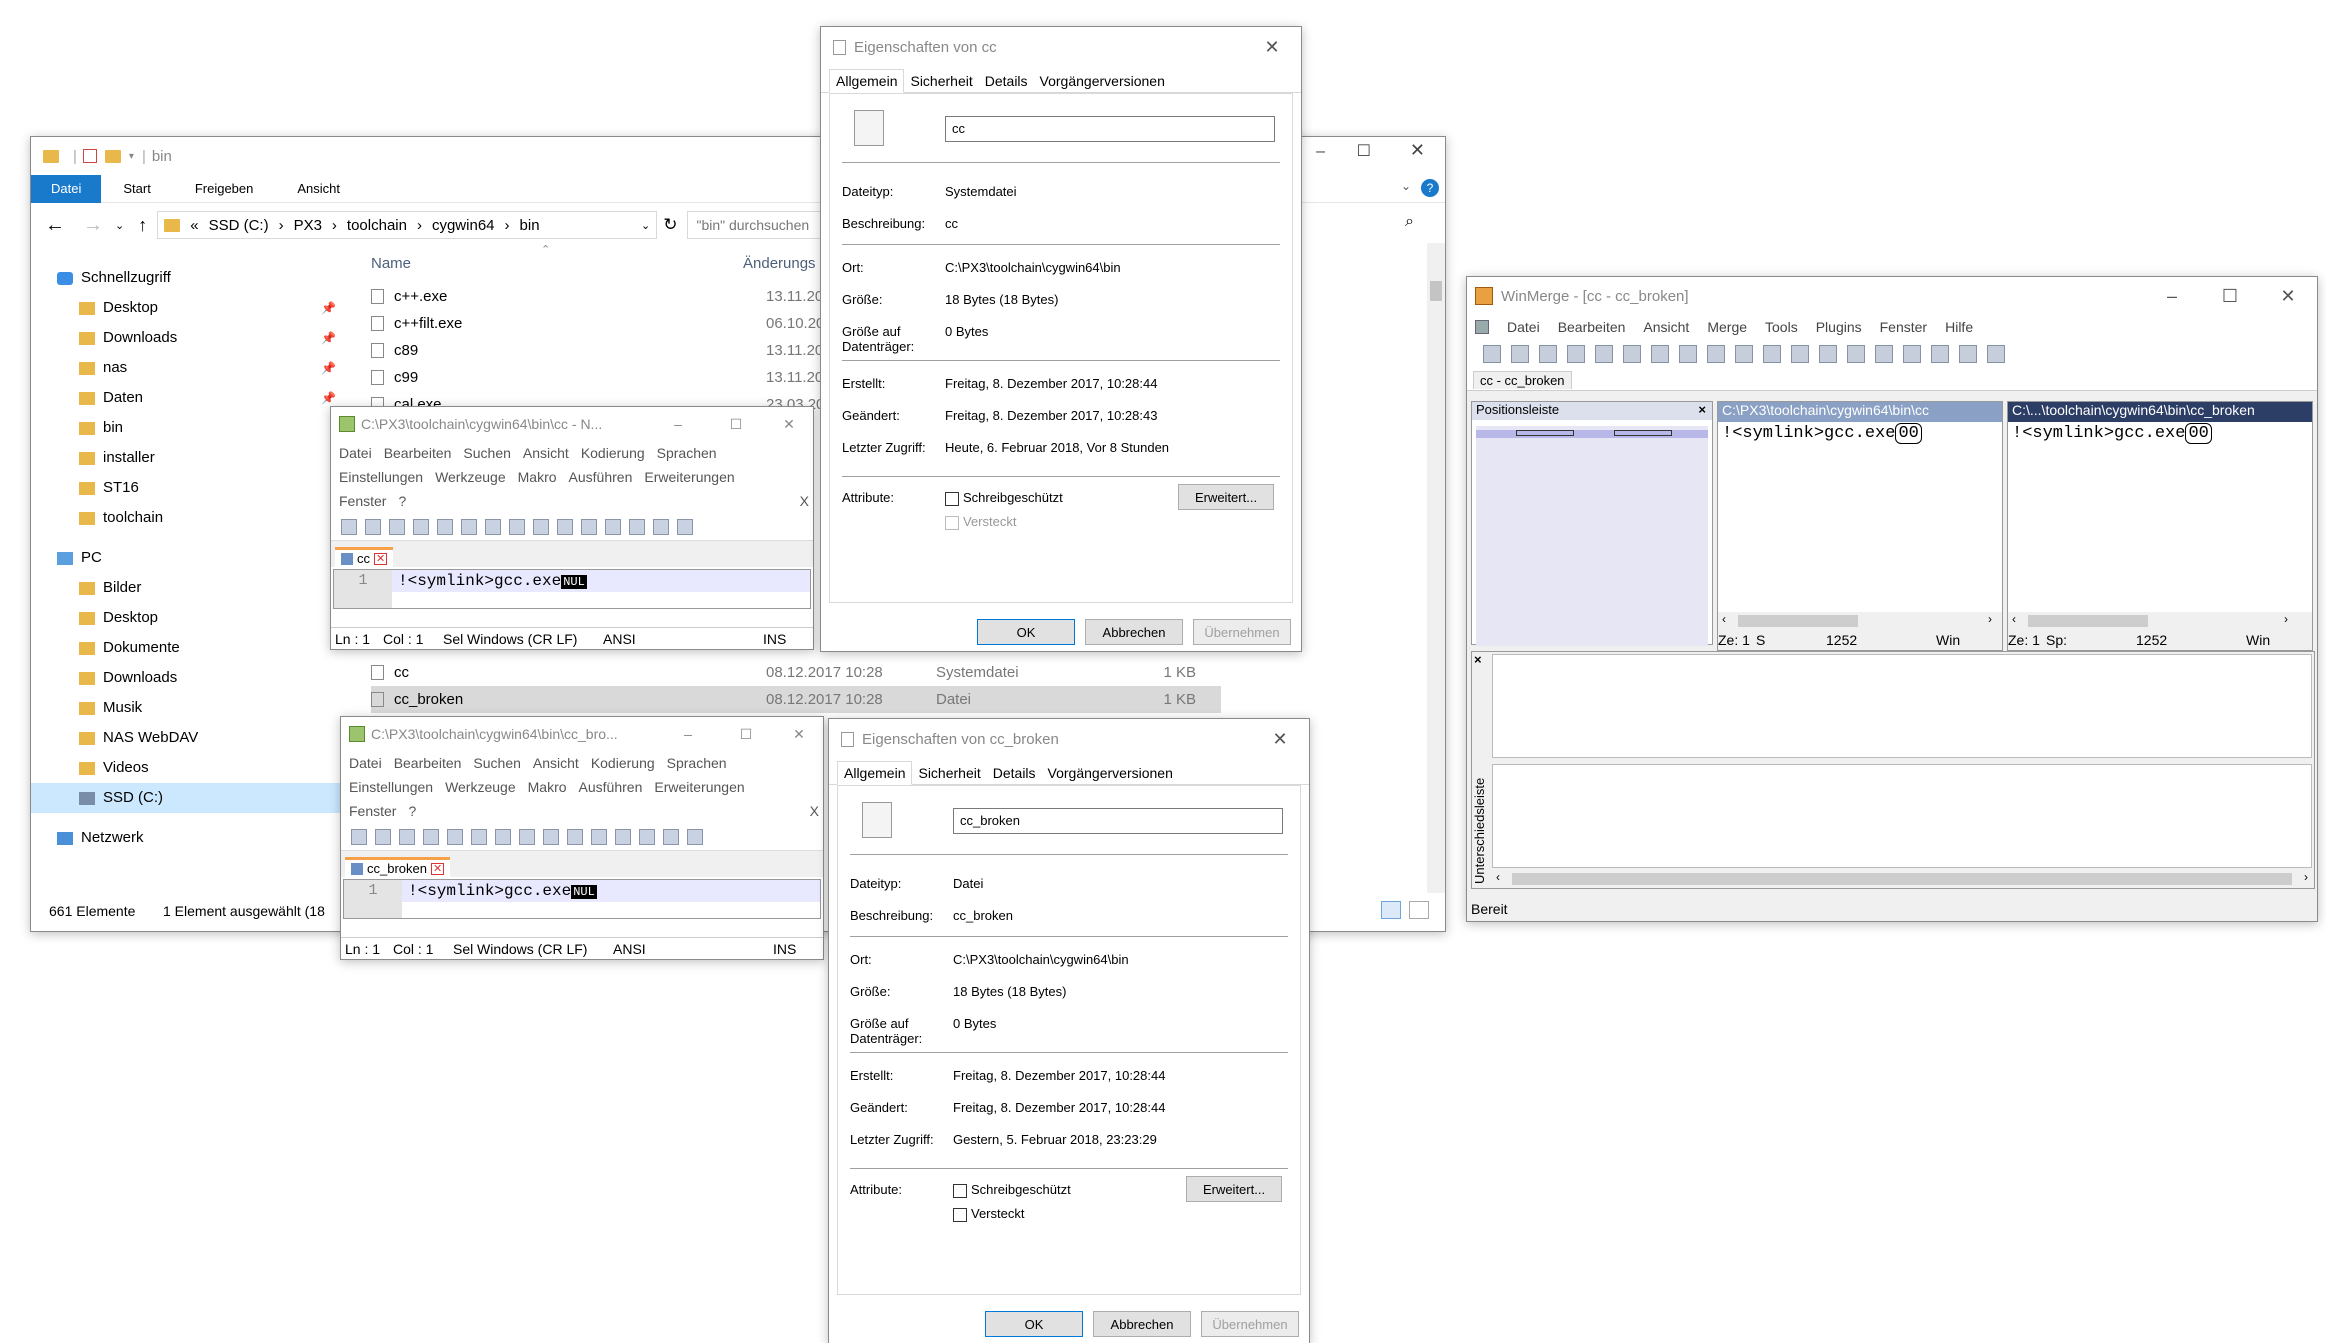  Describe the element at coordinates (66, 188) in the screenshot. I see `tab-datei: Datei` at that location.